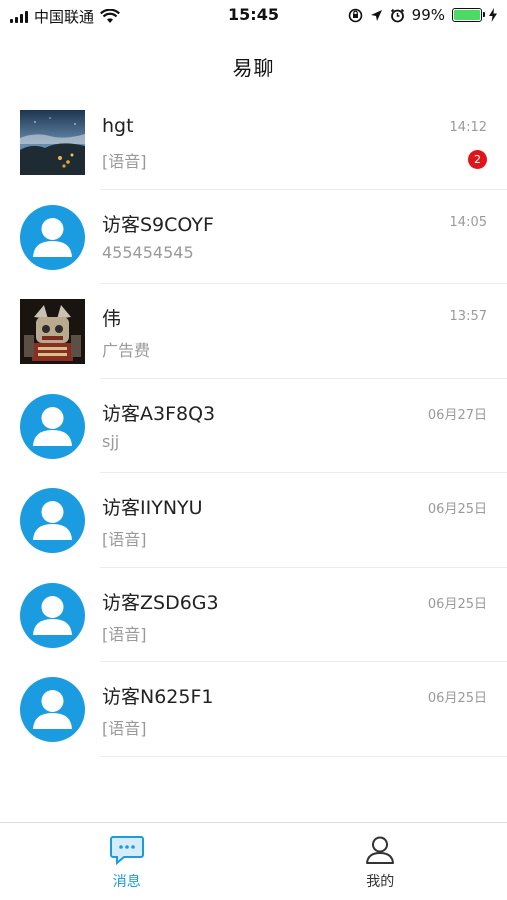 The width and height of the screenshot is (507, 900). I want to click on conversation-name: 访客ZSD6G3, so click(160, 602).